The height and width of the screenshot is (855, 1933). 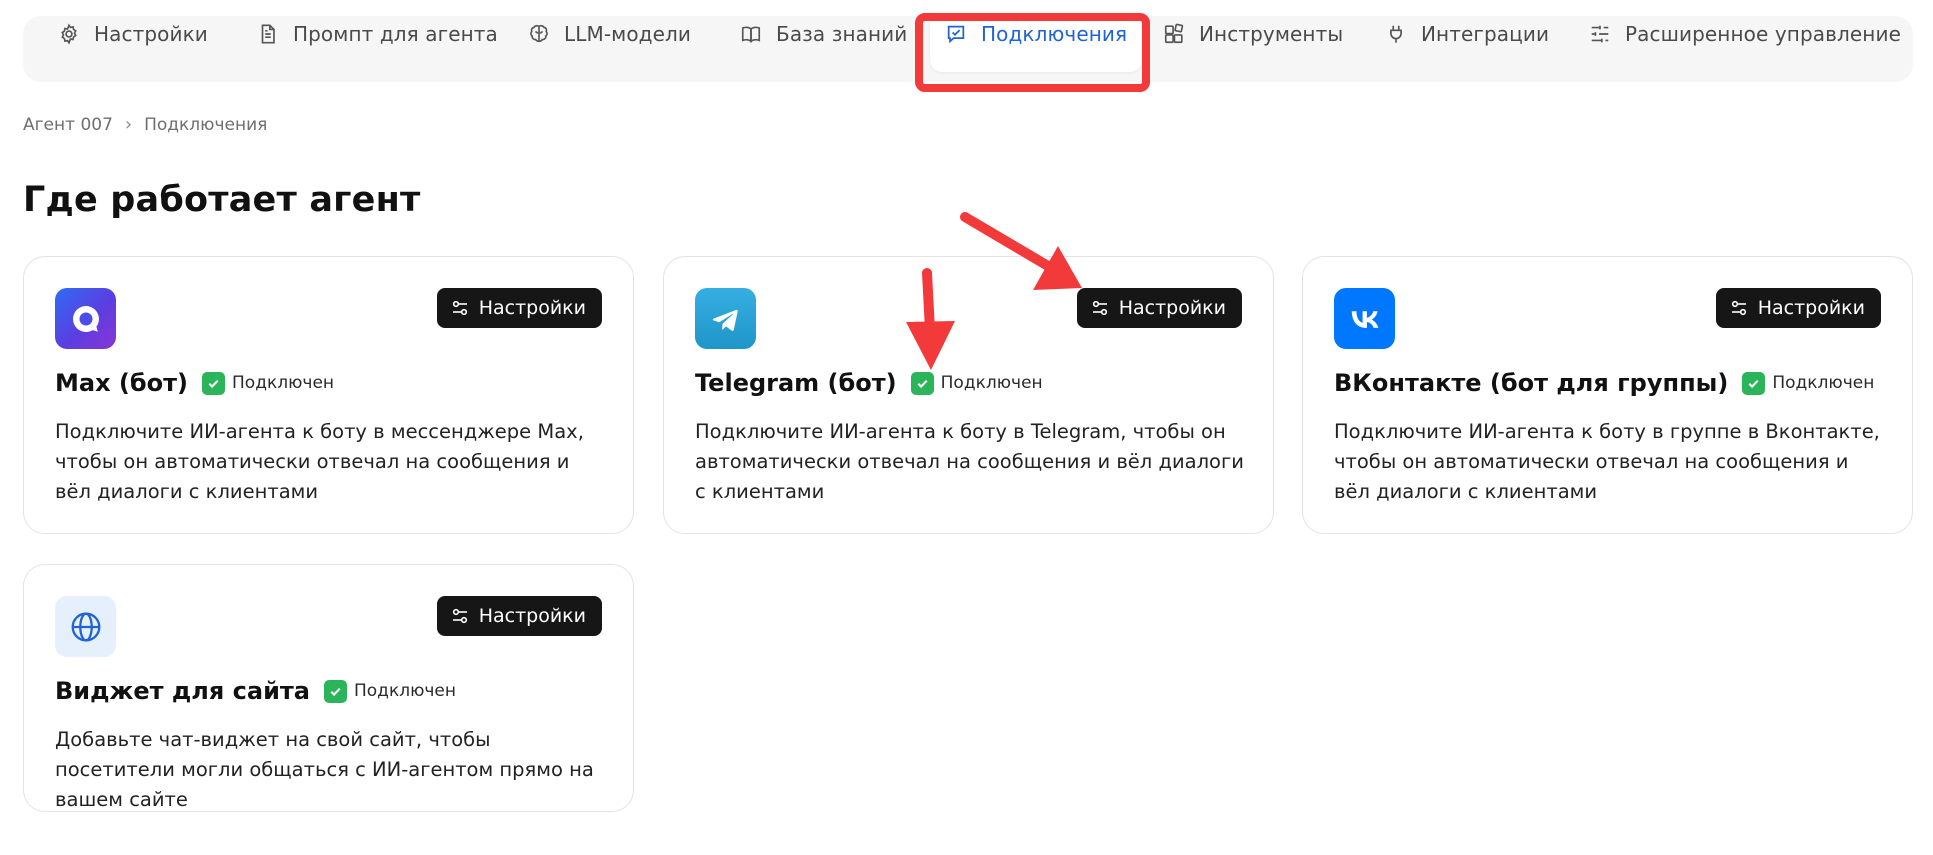 I want to click on nav-tab-label: LLM-модели, so click(x=627, y=34).